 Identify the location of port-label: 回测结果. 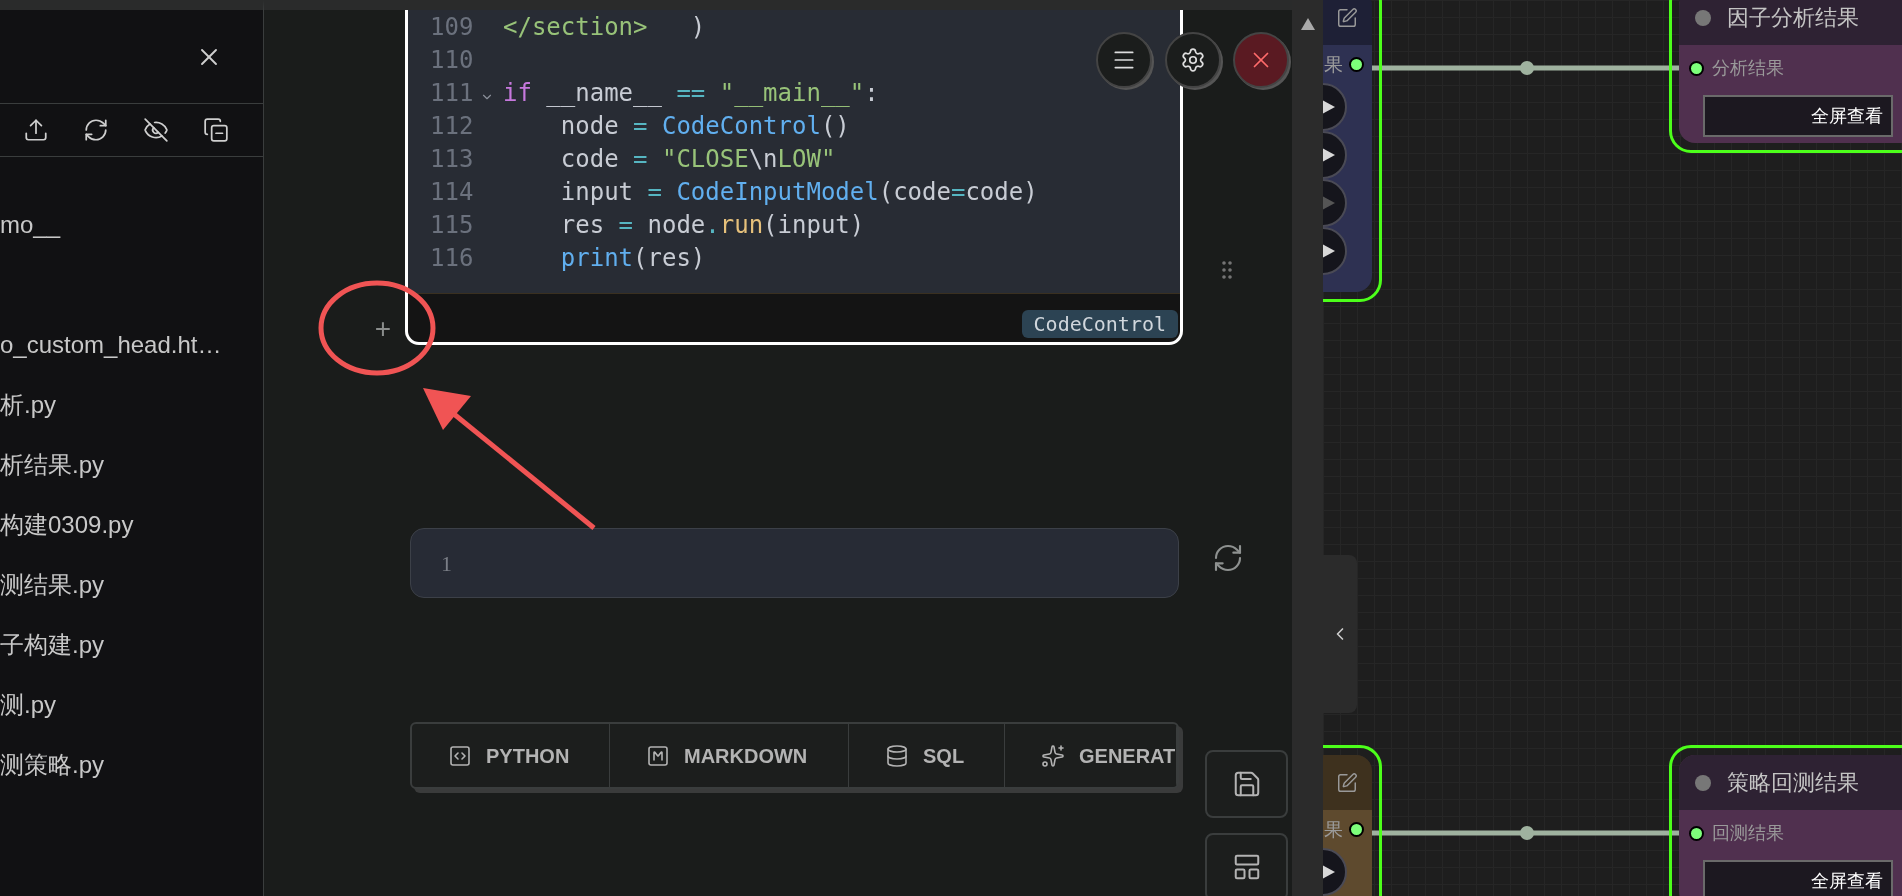
(1748, 833).